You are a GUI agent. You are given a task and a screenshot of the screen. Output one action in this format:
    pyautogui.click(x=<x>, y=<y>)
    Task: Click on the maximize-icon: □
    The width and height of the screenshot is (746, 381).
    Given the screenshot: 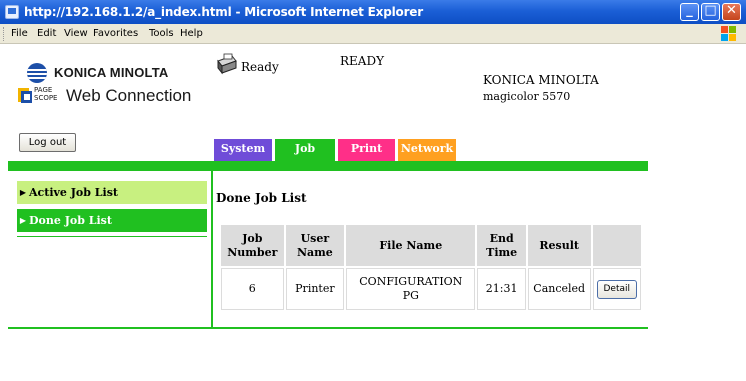 What is the action you would take?
    pyautogui.click(x=710, y=10)
    